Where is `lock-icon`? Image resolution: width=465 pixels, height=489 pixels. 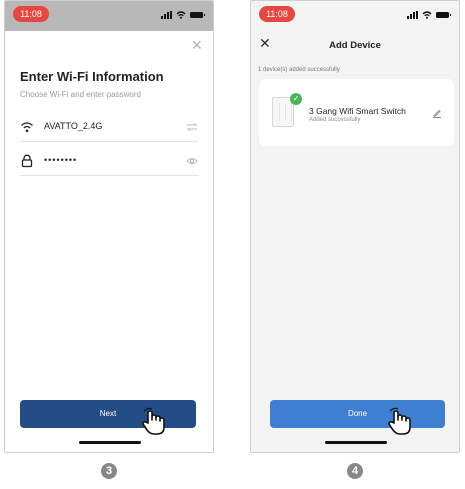 lock-icon is located at coordinates (27, 161).